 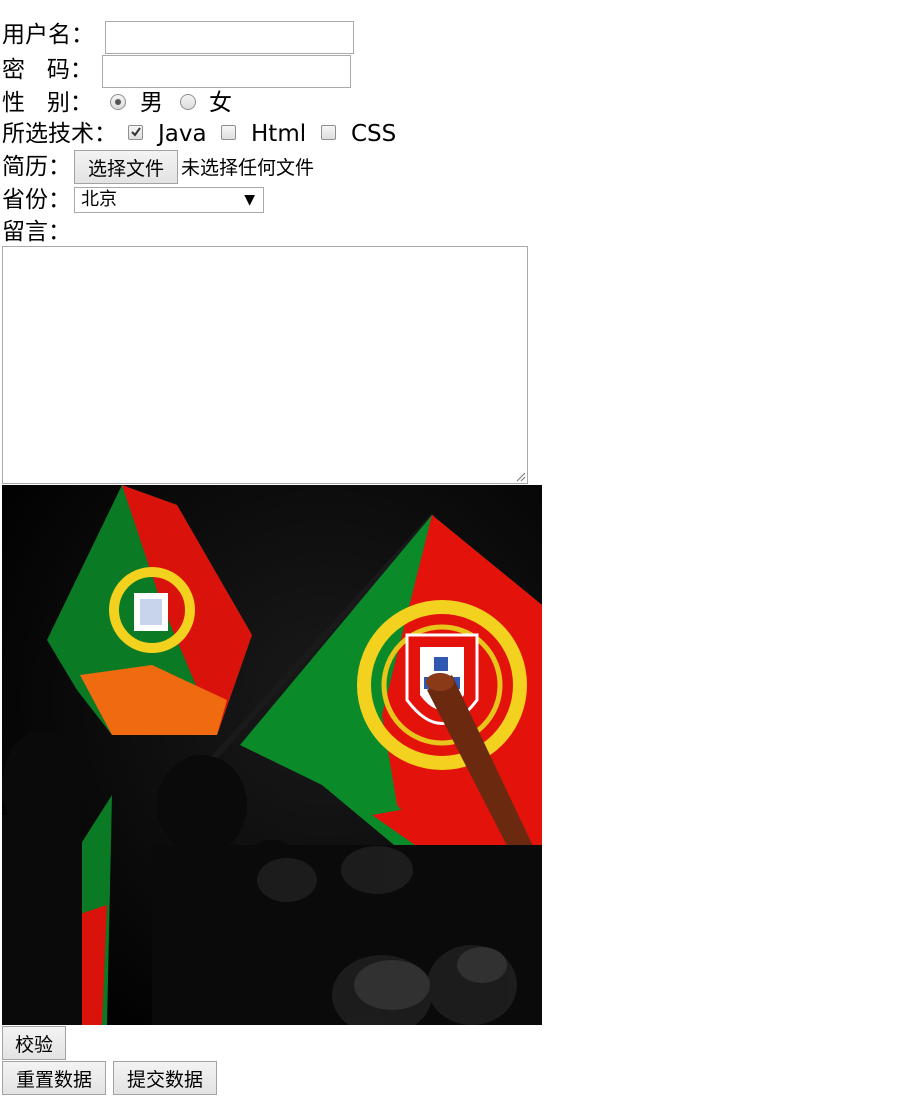 What do you see at coordinates (54, 1078) in the screenshot?
I see `reset-button: 重置数据` at bounding box center [54, 1078].